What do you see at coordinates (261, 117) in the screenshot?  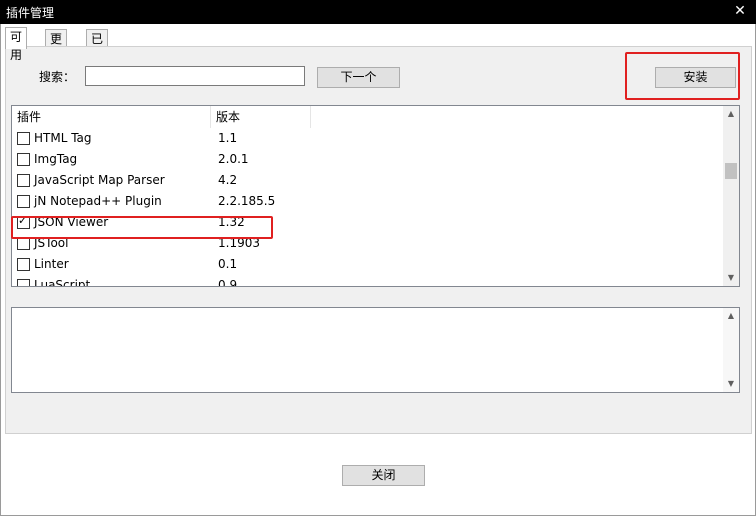 I see `column-header-version: 版本` at bounding box center [261, 117].